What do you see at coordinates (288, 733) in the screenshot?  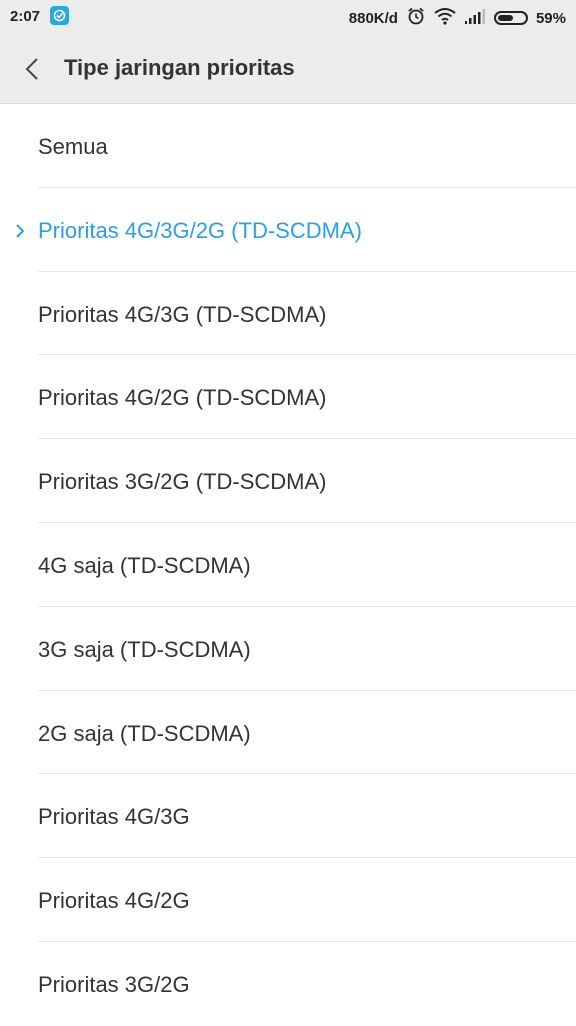 I see `network-option-item: 2G saja (TD-SCDMA)` at bounding box center [288, 733].